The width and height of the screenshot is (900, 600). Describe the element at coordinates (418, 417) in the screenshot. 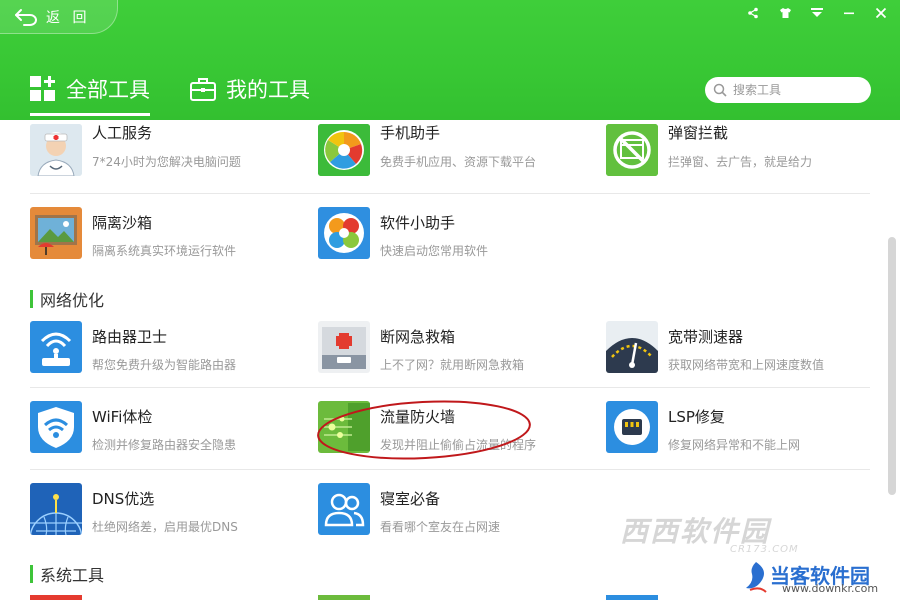

I see `tool-name: 流量防火墙` at that location.